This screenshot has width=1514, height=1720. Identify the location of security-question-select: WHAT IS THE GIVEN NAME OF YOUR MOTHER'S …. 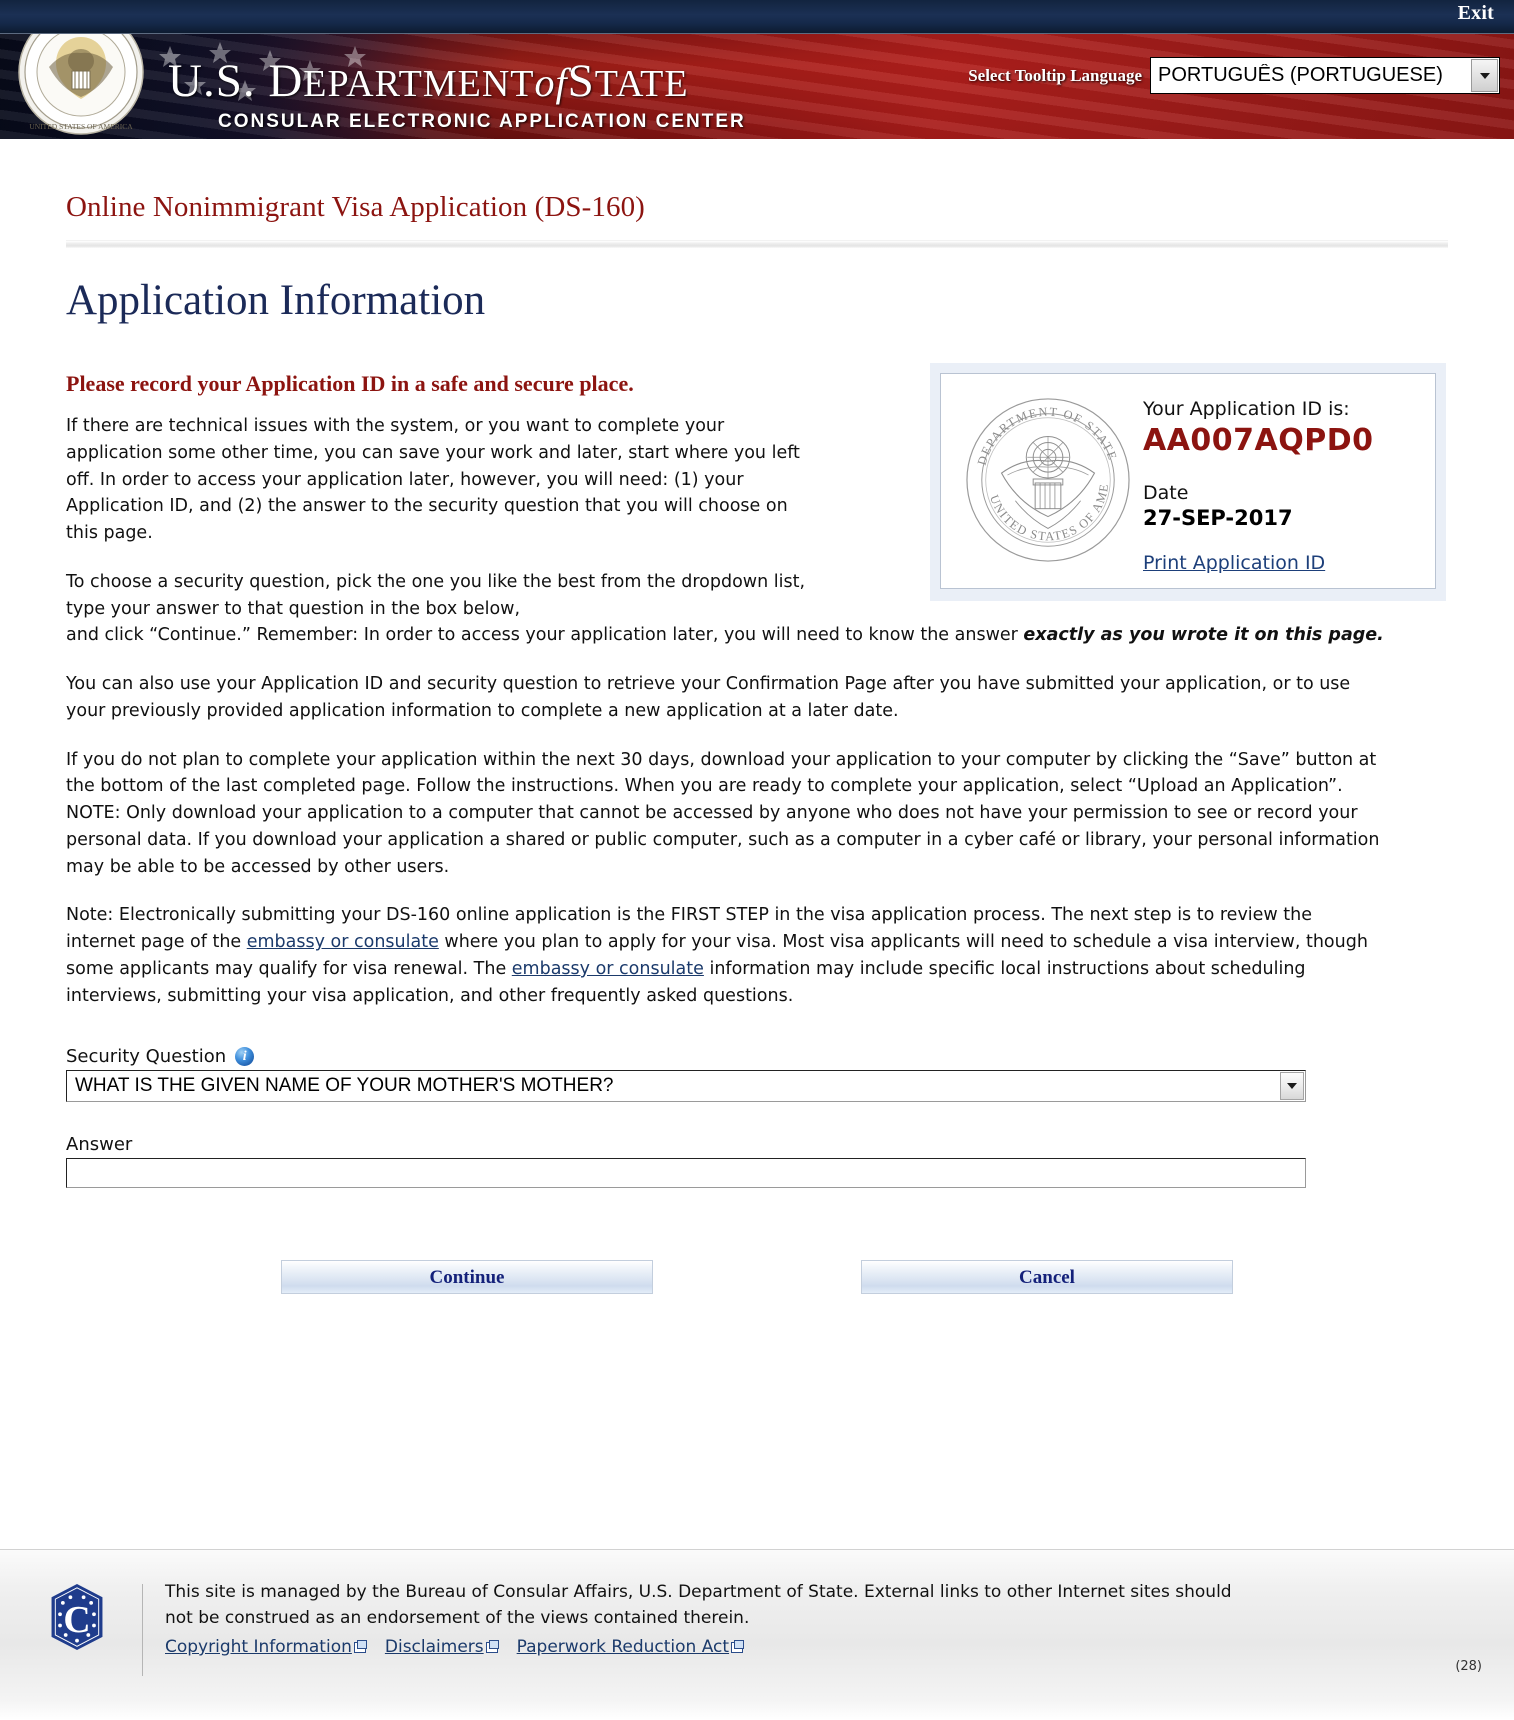
(686, 1085).